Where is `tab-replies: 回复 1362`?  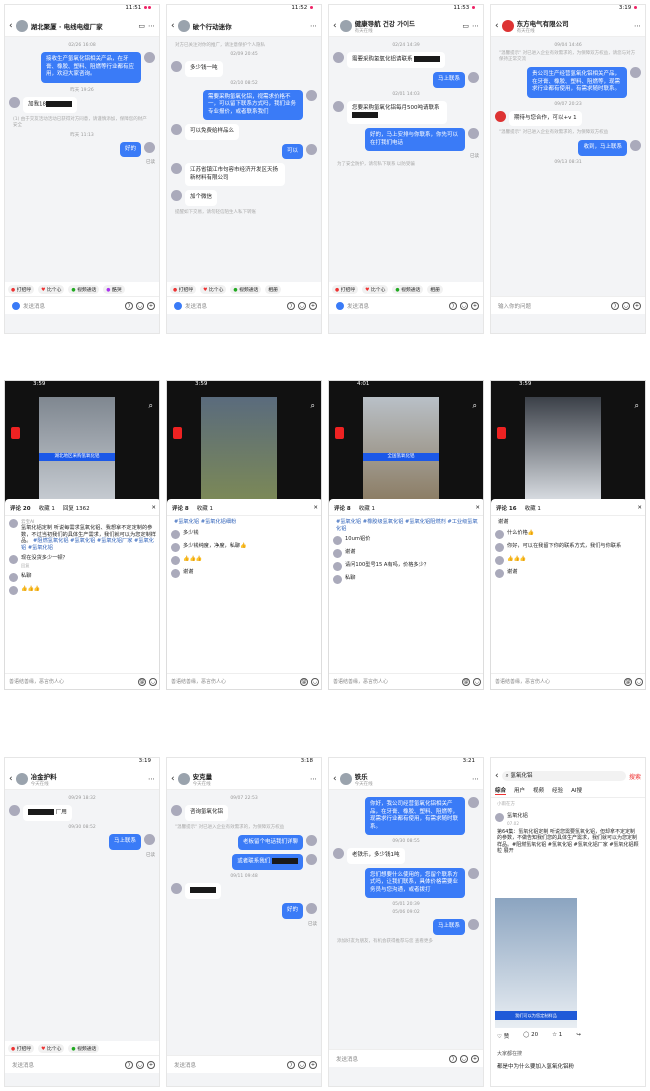 tab-replies: 回复 1362 is located at coordinates (76, 508).